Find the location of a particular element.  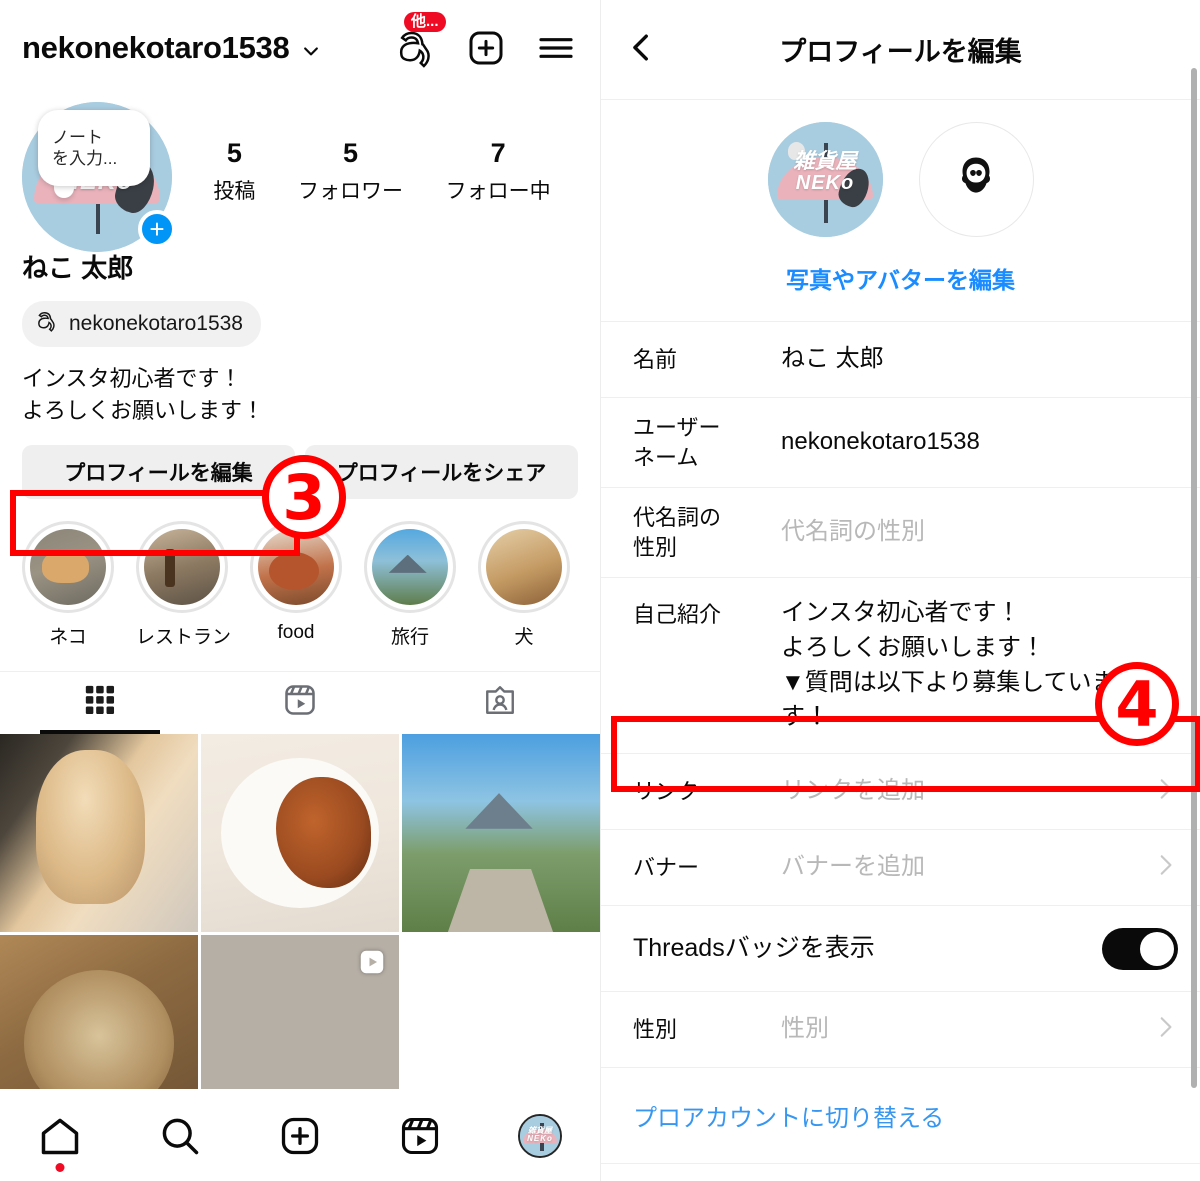

nav-home is located at coordinates (60, 1143).